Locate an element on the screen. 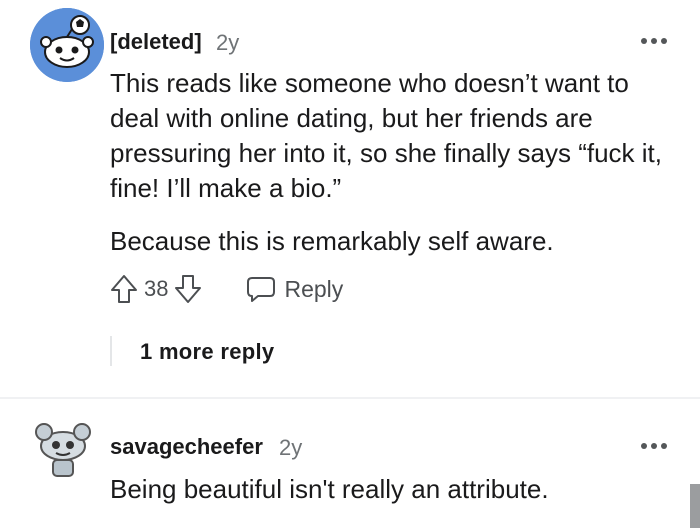 The height and width of the screenshot is (528, 700). thread-line is located at coordinates (111, 351).